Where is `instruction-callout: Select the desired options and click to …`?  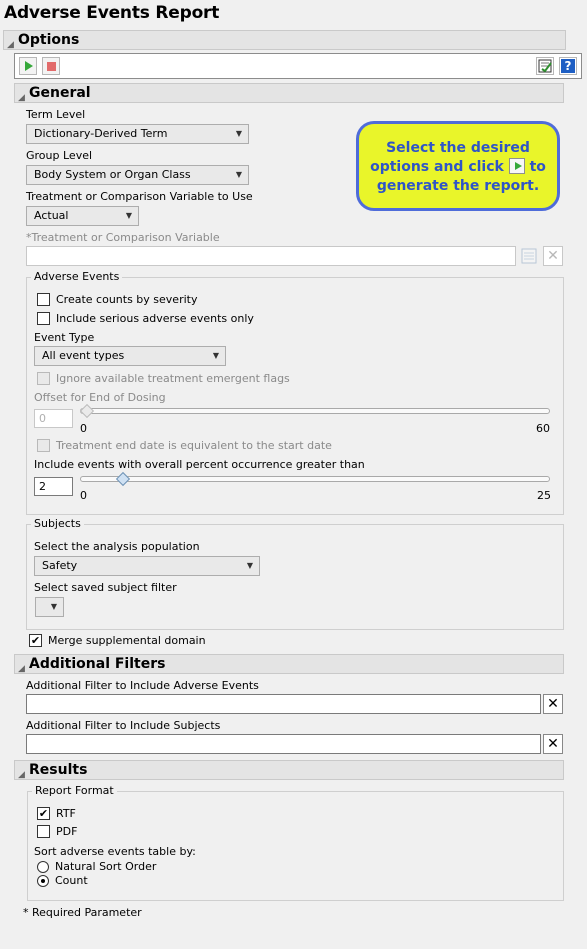
instruction-callout: Select the desired options and click to … is located at coordinates (458, 166).